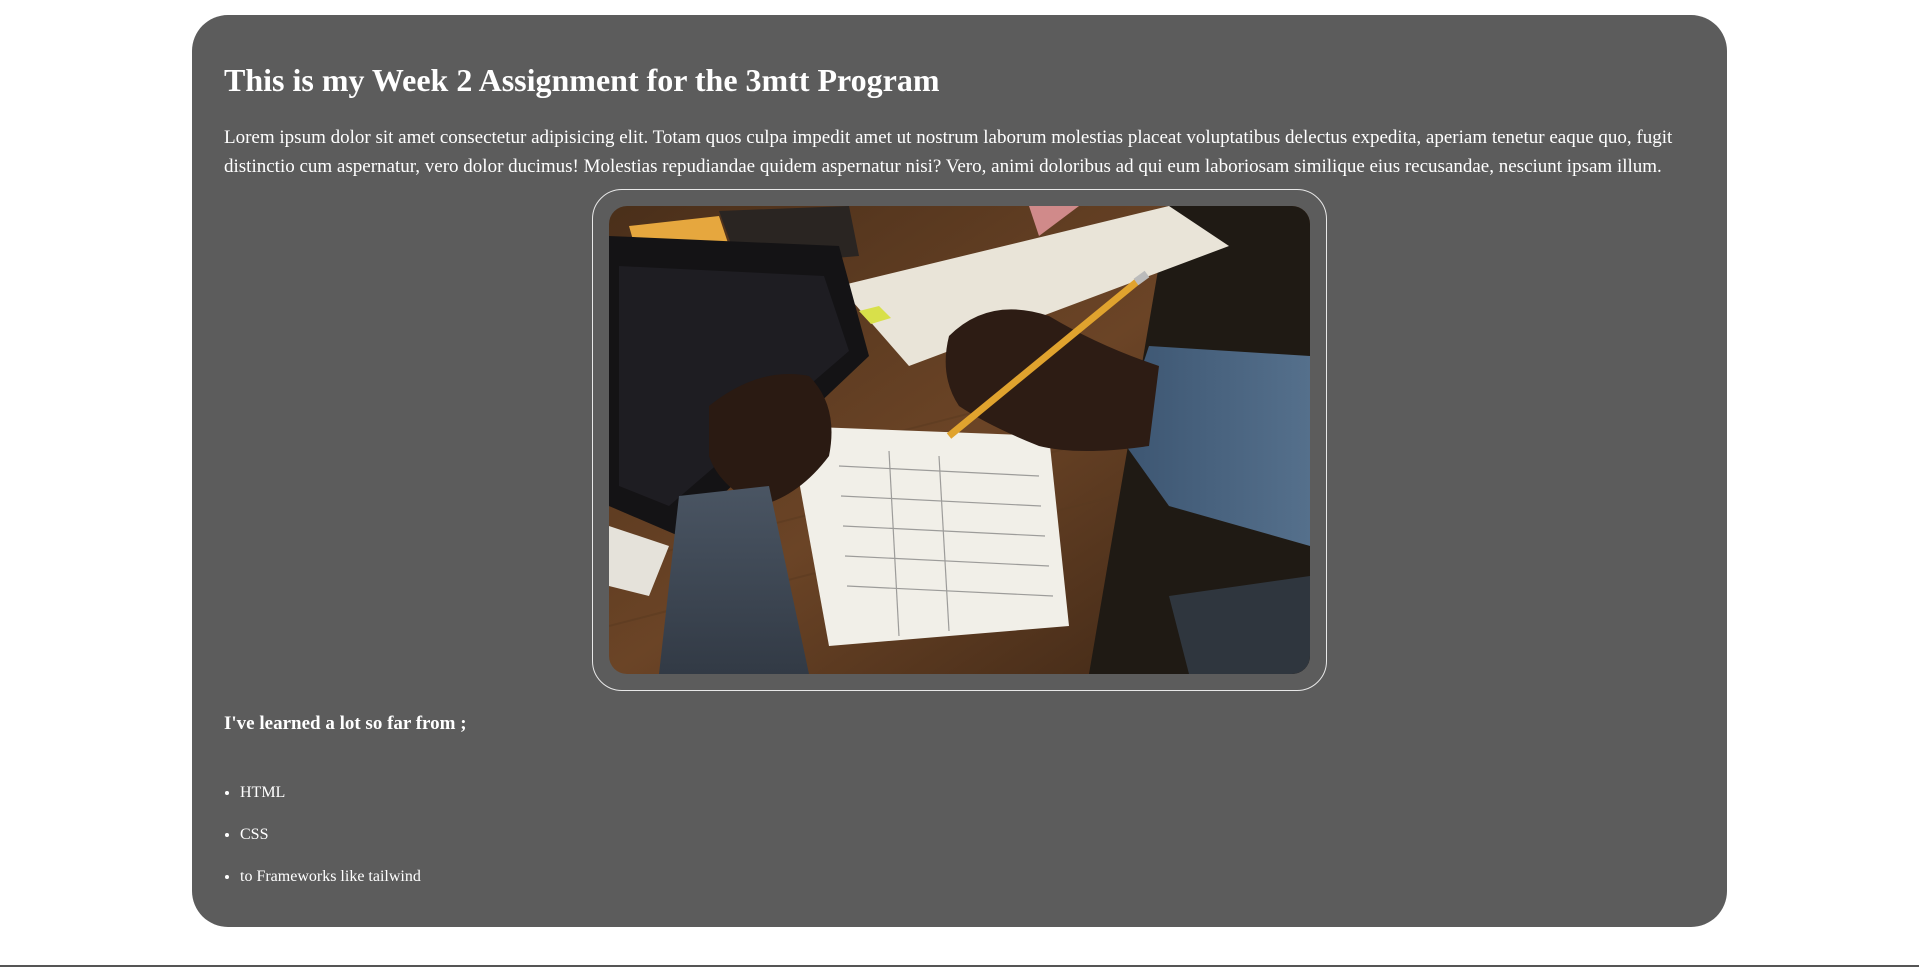  I want to click on list-item: to Frameworks like tailwind, so click(330, 888).